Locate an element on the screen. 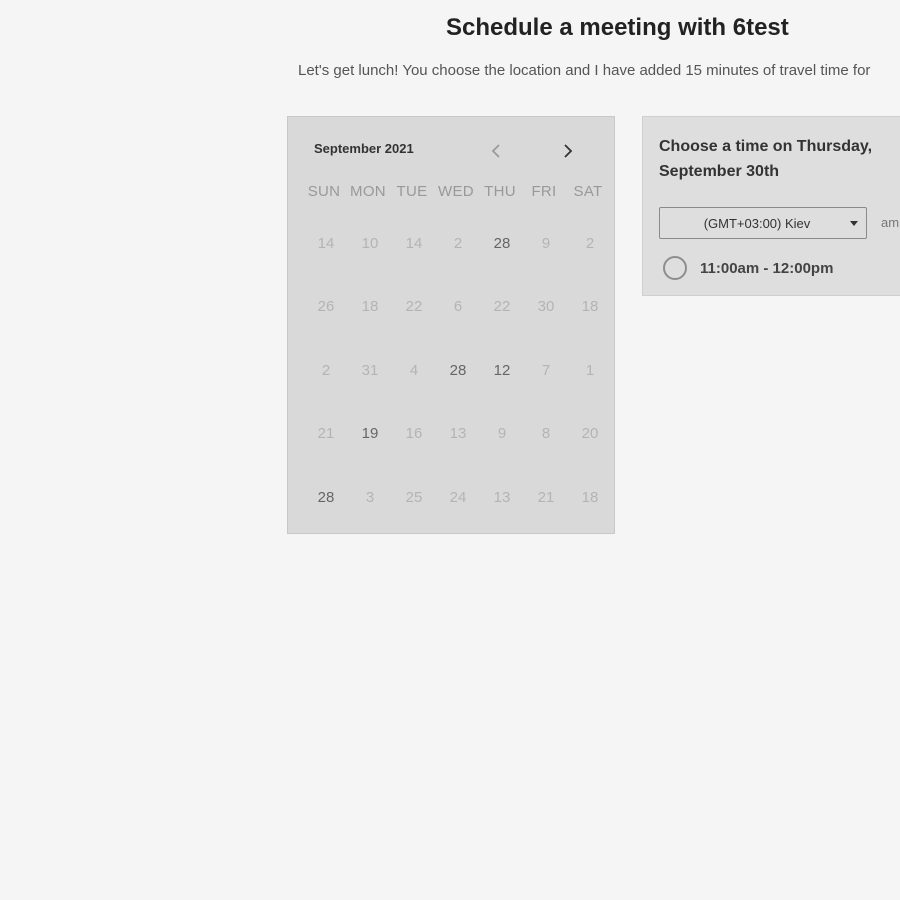  timezone-select: (GMT+03:00) Kiev is located at coordinates (763, 223).